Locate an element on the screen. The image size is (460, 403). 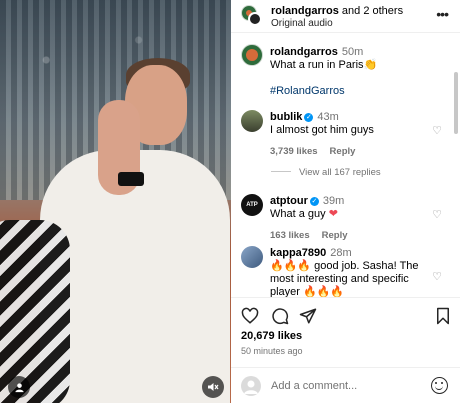
emoji-icon is located at coordinates (439, 385).